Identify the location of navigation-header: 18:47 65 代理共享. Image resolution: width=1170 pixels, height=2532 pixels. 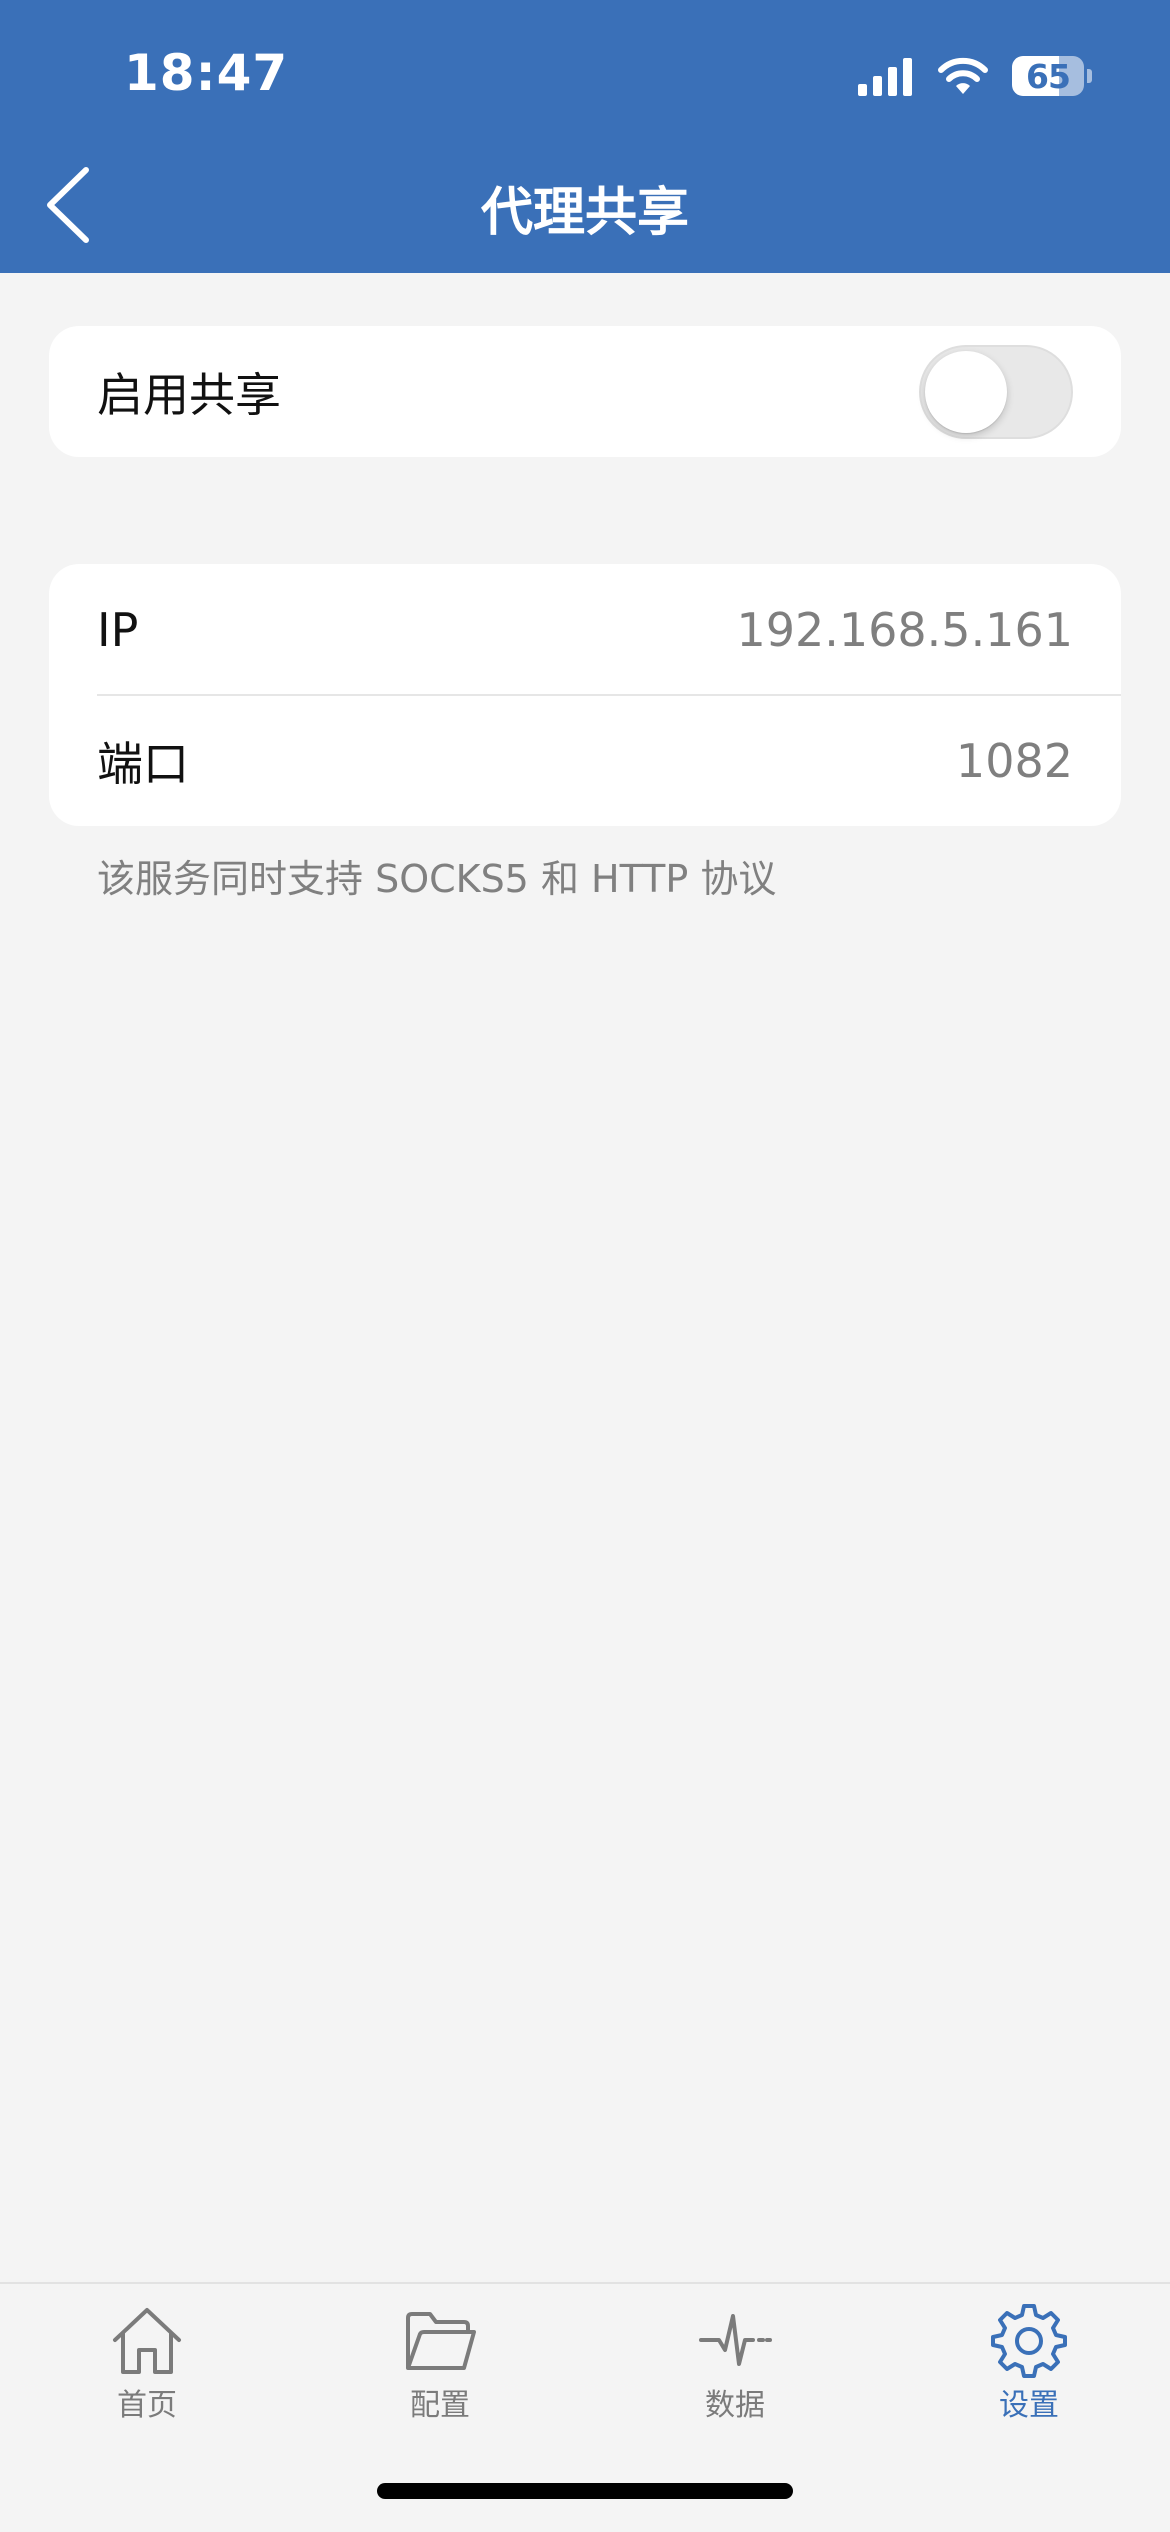
(585, 136).